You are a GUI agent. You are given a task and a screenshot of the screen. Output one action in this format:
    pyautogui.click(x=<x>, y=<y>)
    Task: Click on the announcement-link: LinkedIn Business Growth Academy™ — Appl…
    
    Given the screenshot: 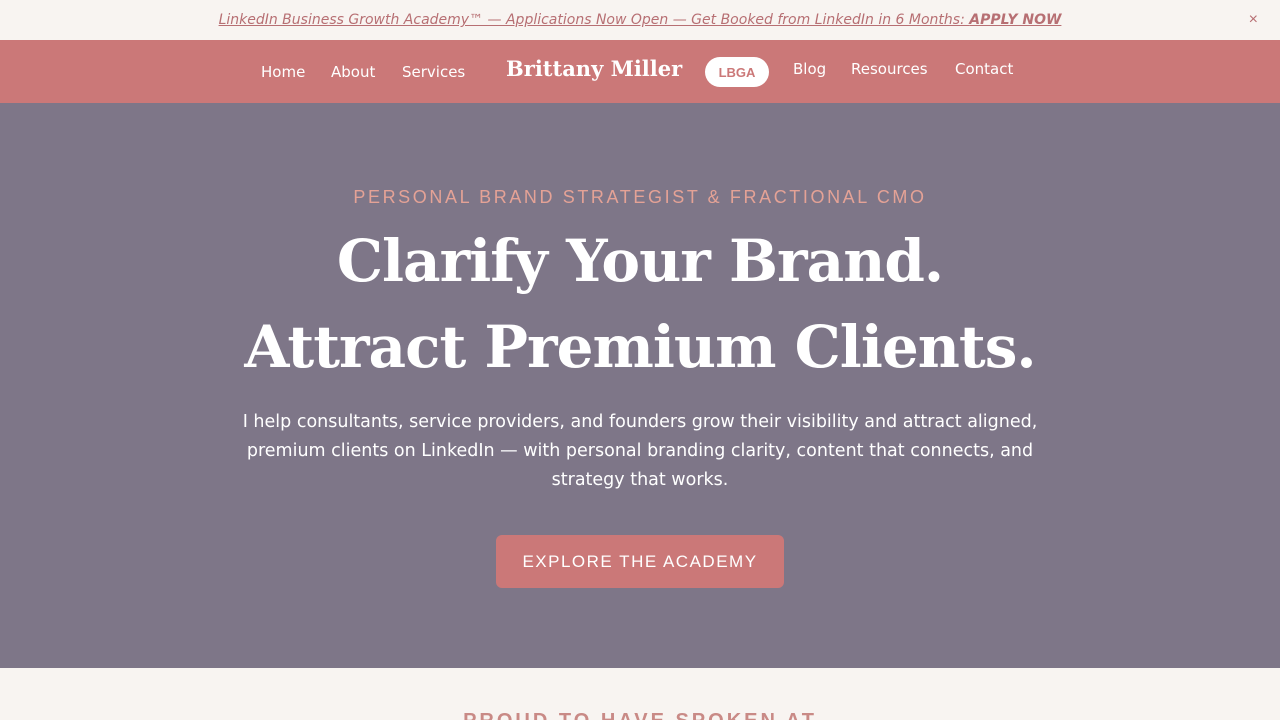 What is the action you would take?
    pyautogui.click(x=640, y=20)
    